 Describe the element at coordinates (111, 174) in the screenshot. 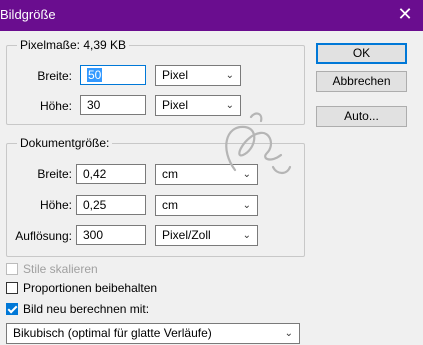

I see `doc-width-input: 0,42` at that location.